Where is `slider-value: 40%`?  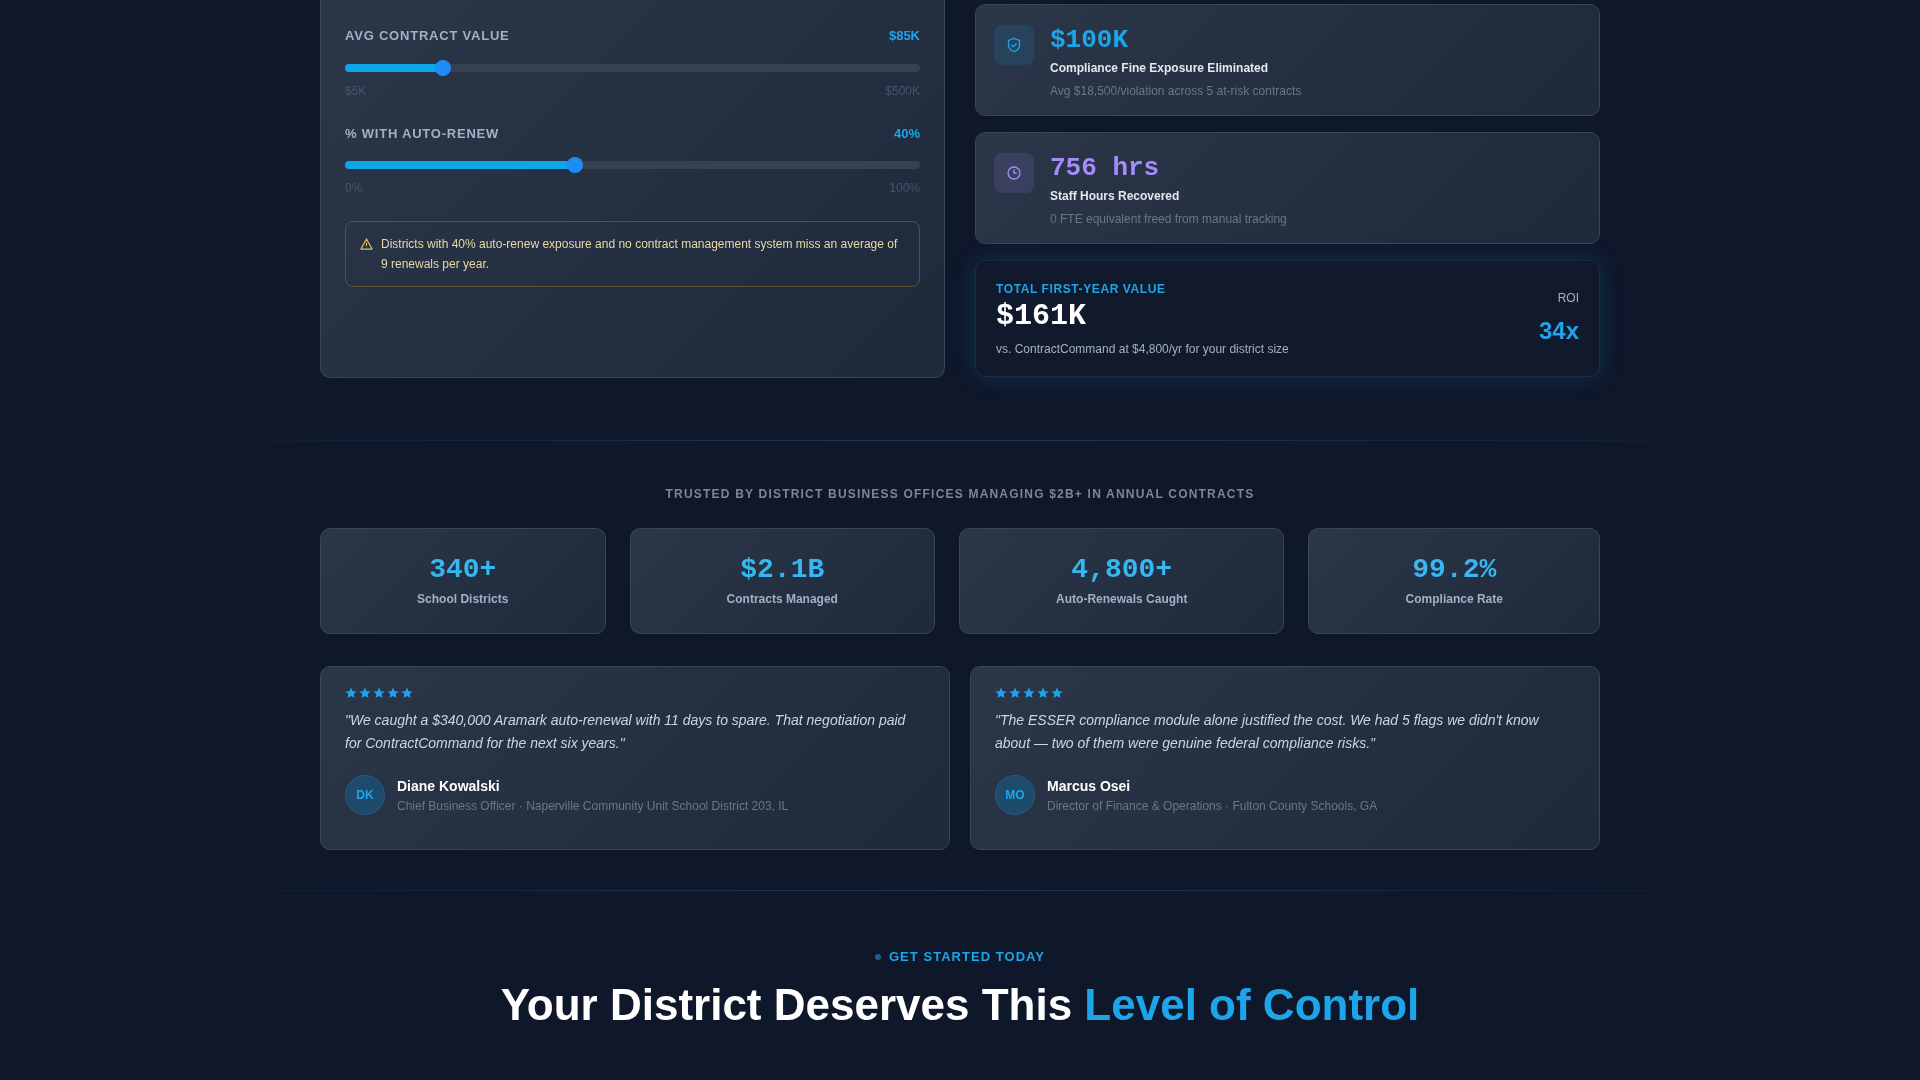
slider-value: 40% is located at coordinates (906, 133).